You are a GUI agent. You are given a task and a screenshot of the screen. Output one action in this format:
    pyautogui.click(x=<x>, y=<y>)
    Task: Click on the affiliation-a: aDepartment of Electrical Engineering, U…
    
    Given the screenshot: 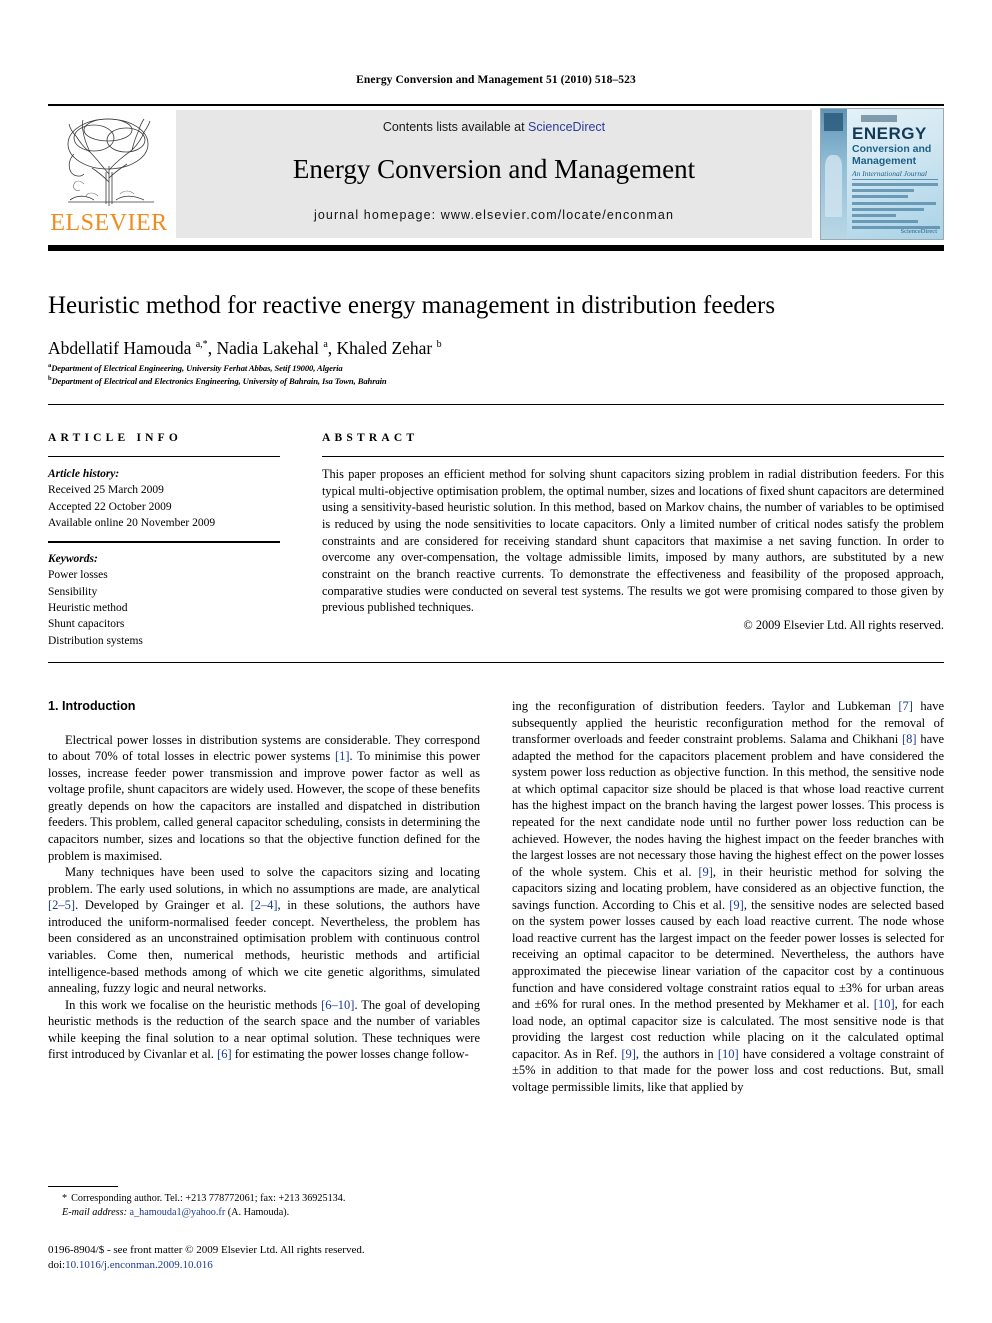 What is the action you would take?
    pyautogui.click(x=195, y=367)
    